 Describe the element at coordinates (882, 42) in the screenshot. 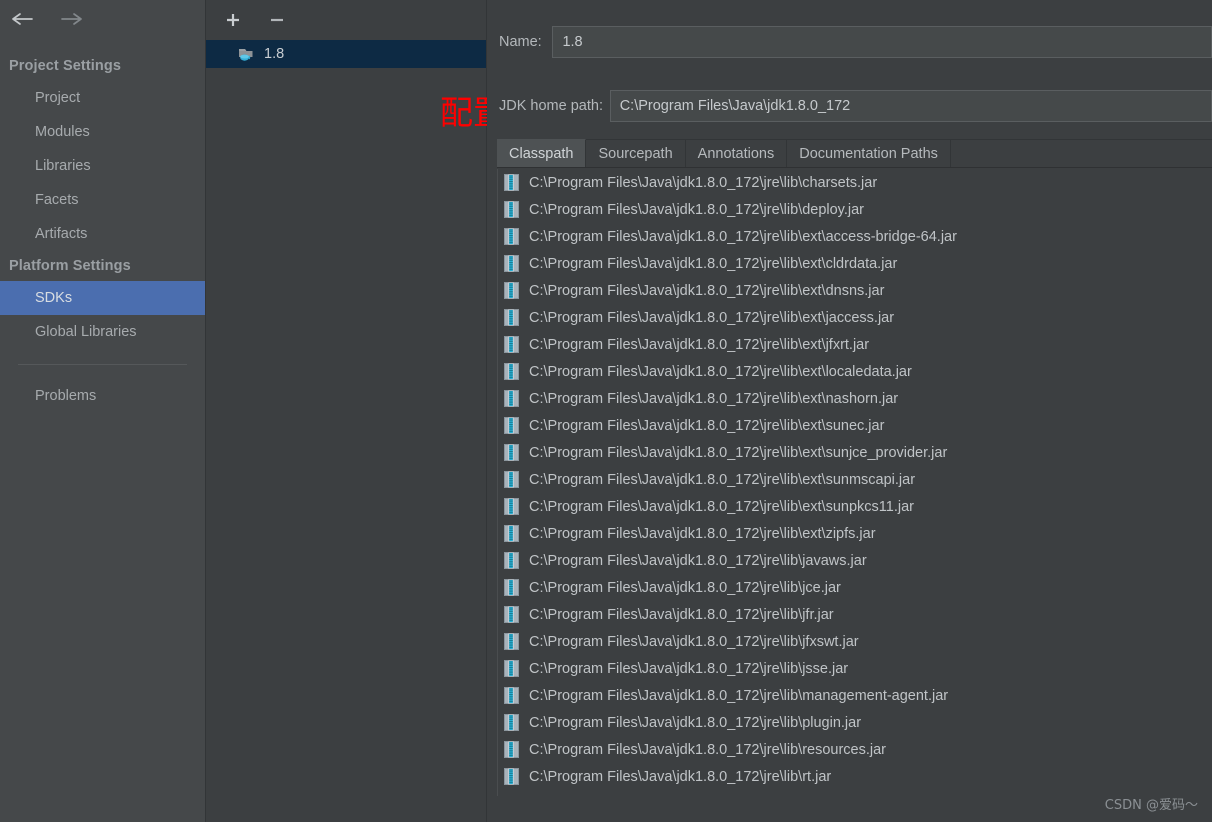

I see `sdk-name-input: 1.8` at that location.